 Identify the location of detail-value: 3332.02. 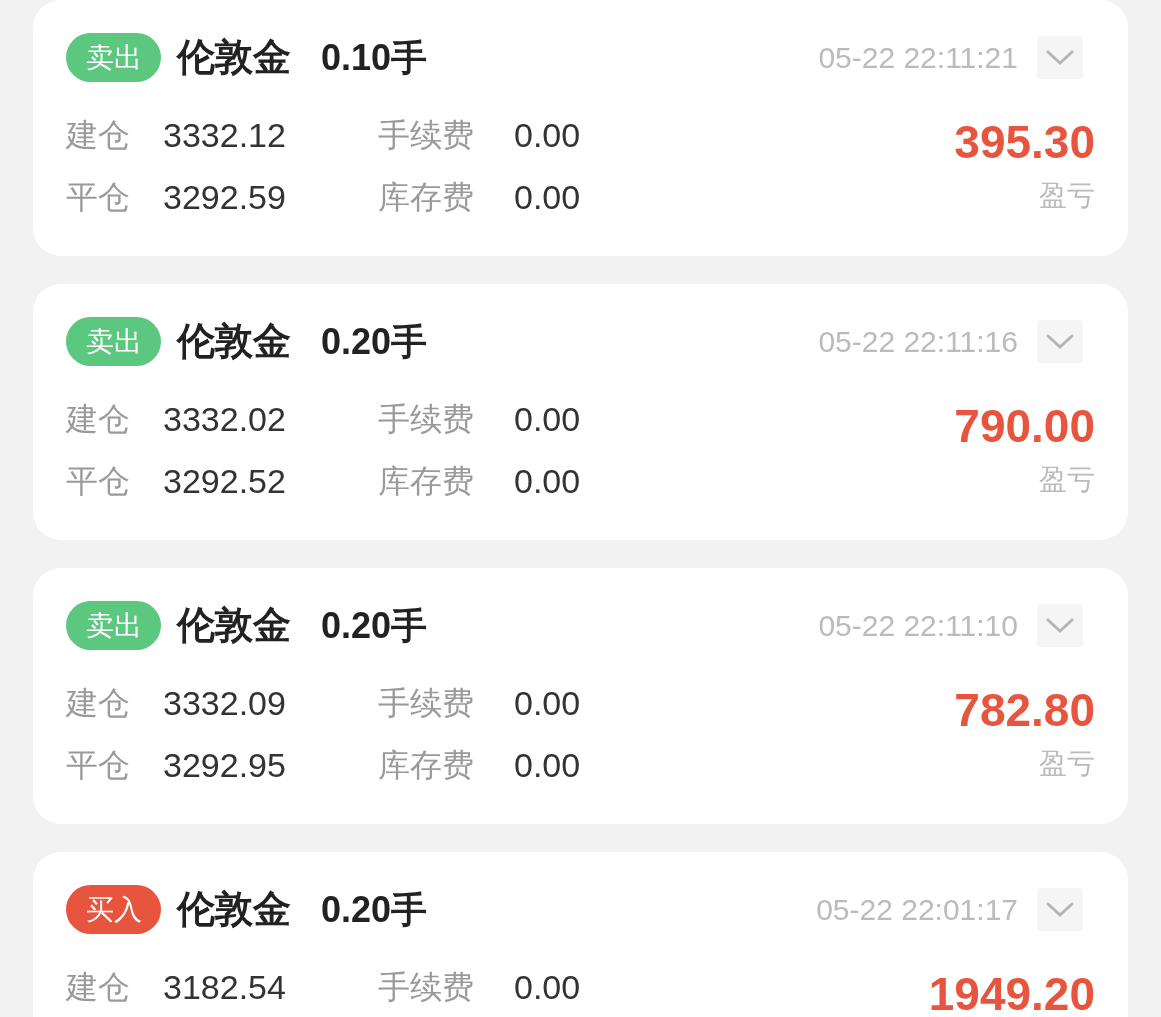
(225, 419).